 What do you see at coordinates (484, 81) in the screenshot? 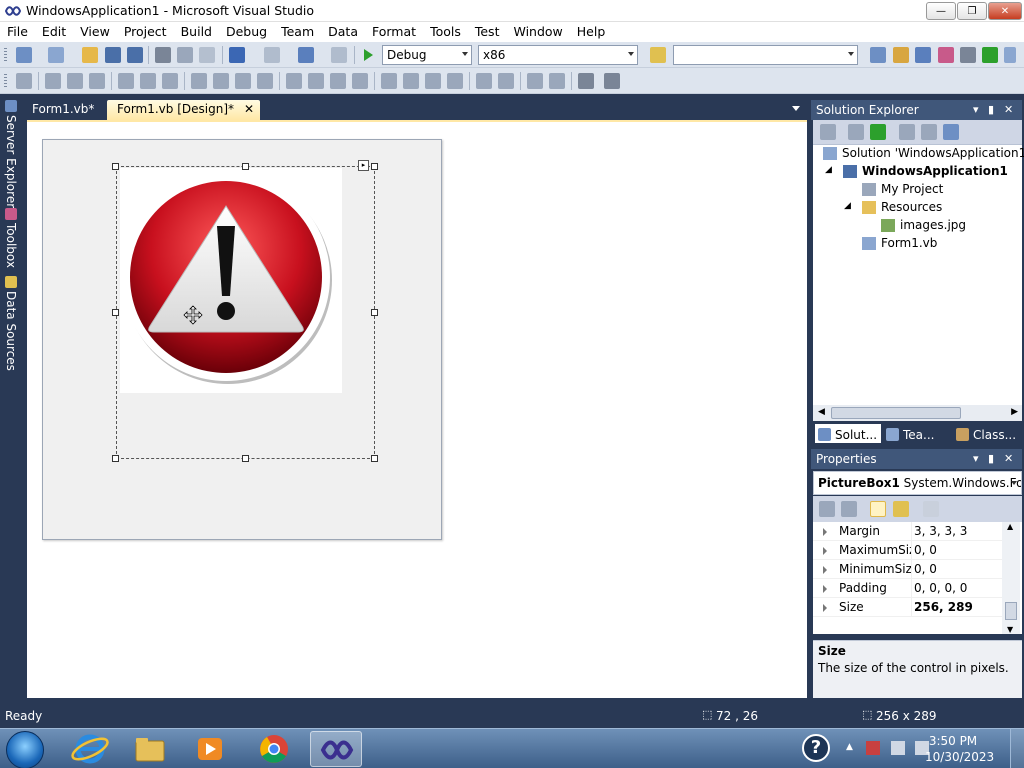
I see `center-horizontally-icon` at bounding box center [484, 81].